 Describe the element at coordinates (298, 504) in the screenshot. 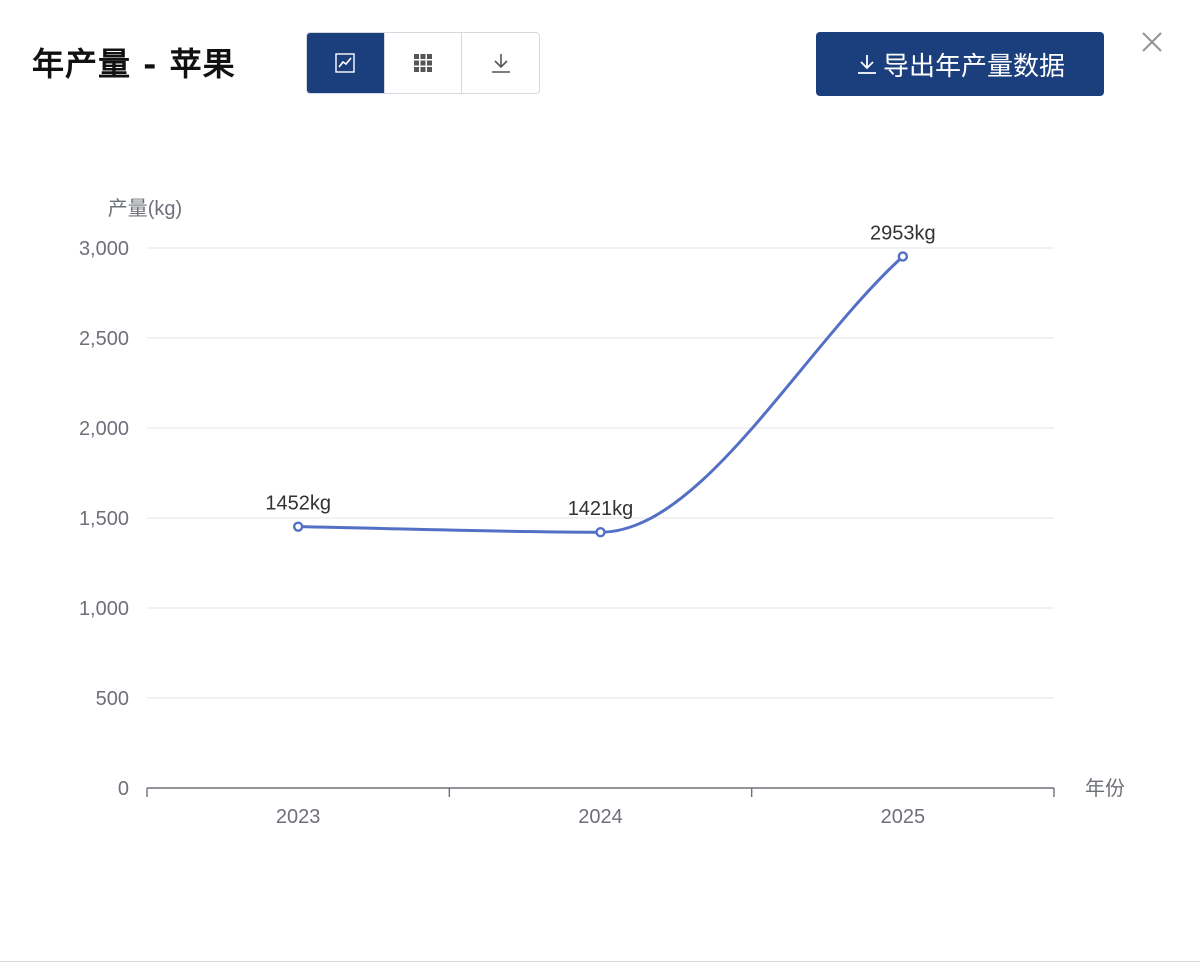

I see `data-label: 1452kg` at that location.